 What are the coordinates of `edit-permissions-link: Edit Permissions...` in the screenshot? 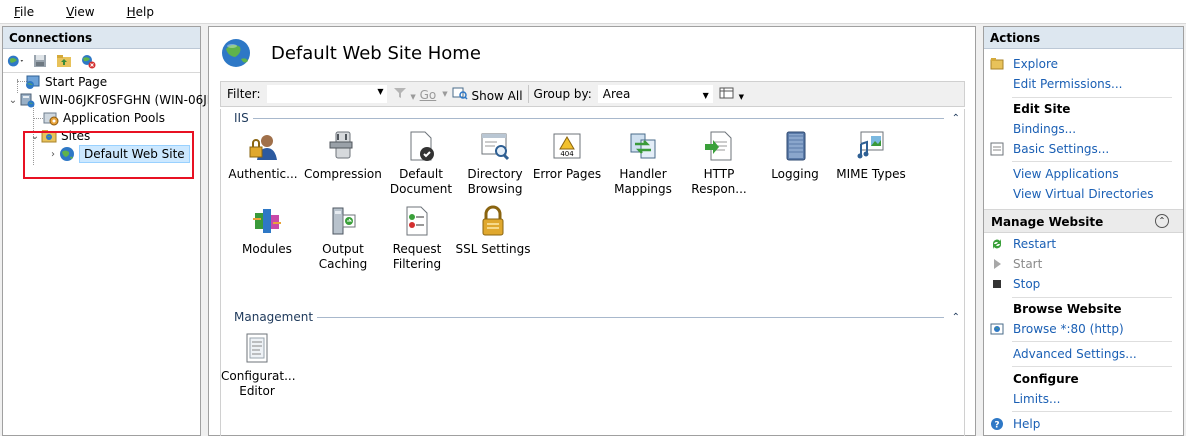 It's located at (1067, 84).